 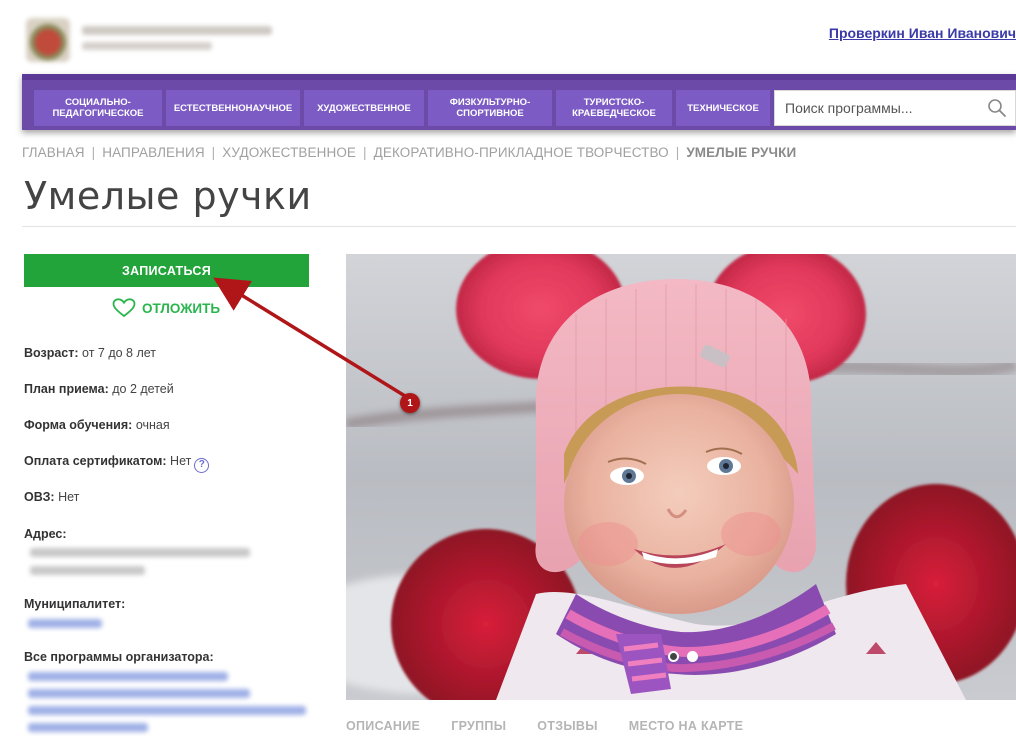 I want to click on municipality-label-text: Муниципалитет:, so click(x=75, y=604).